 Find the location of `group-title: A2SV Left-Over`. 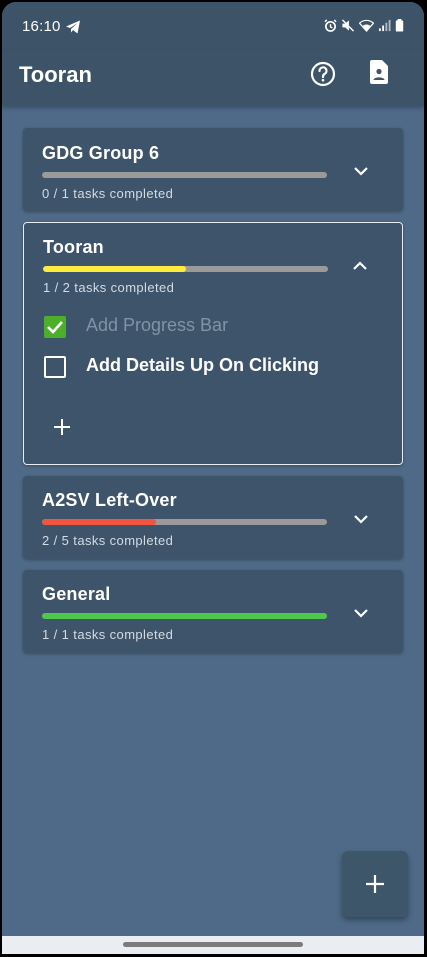

group-title: A2SV Left-Over is located at coordinates (109, 500).